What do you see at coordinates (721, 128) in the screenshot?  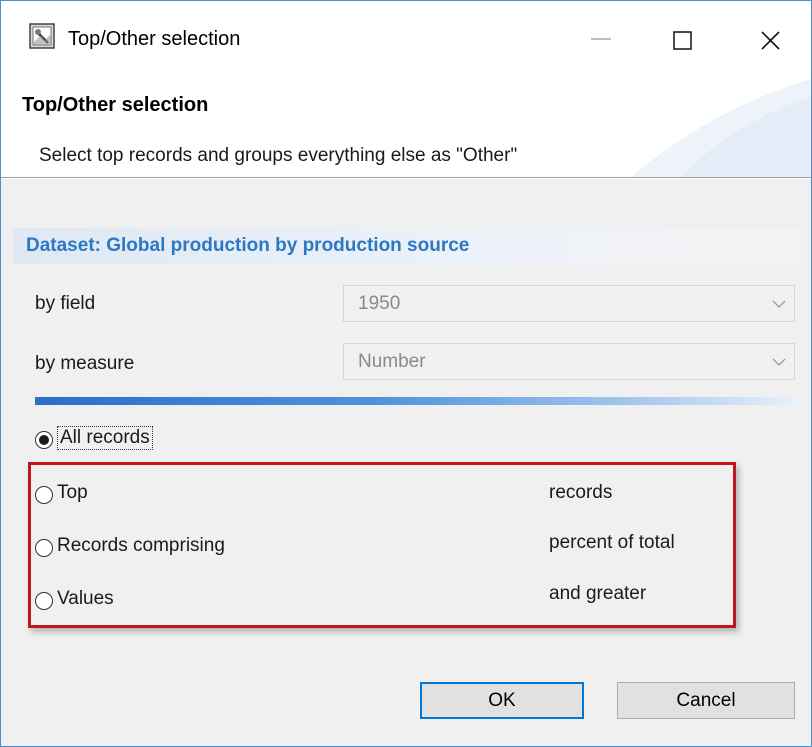 I see `banner-decoration` at bounding box center [721, 128].